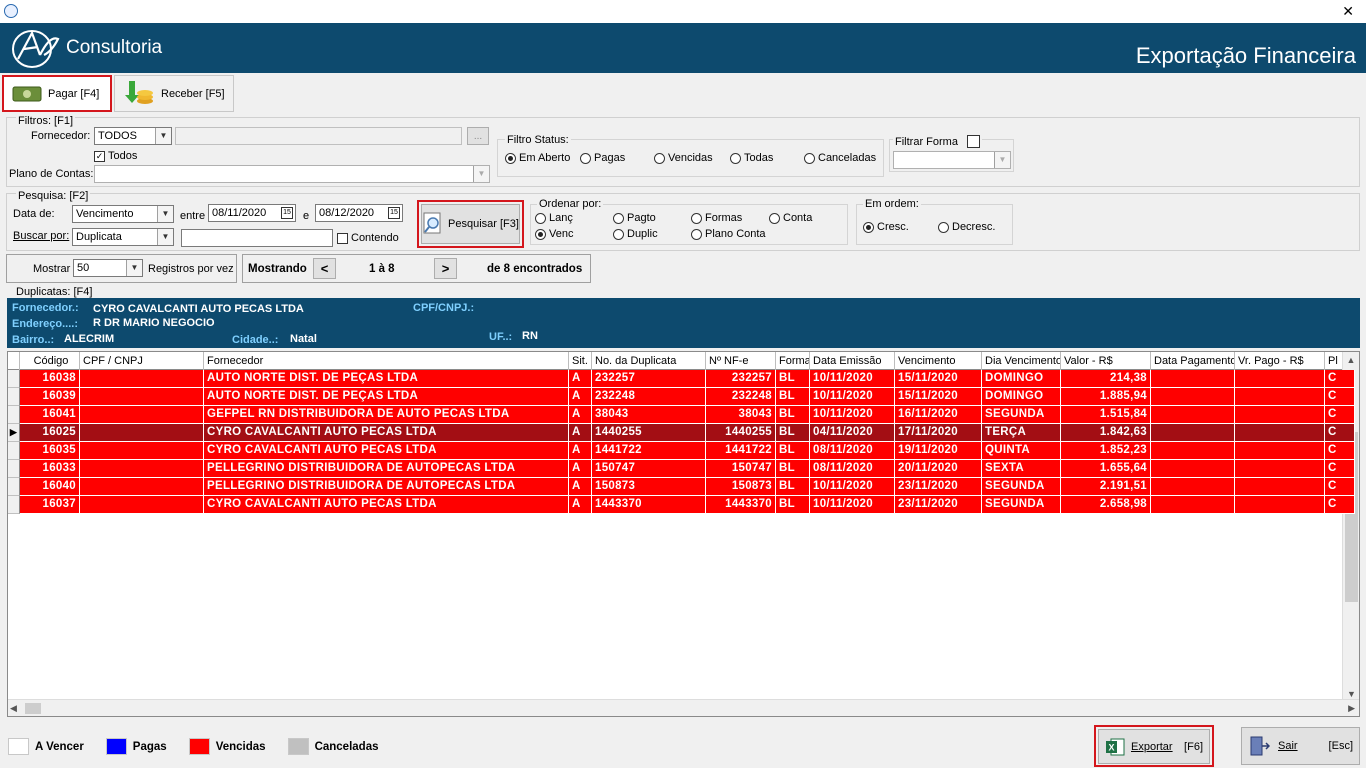 Image resolution: width=1366 pixels, height=768 pixels. I want to click on column-header: Valor - R$, so click(1106, 361).